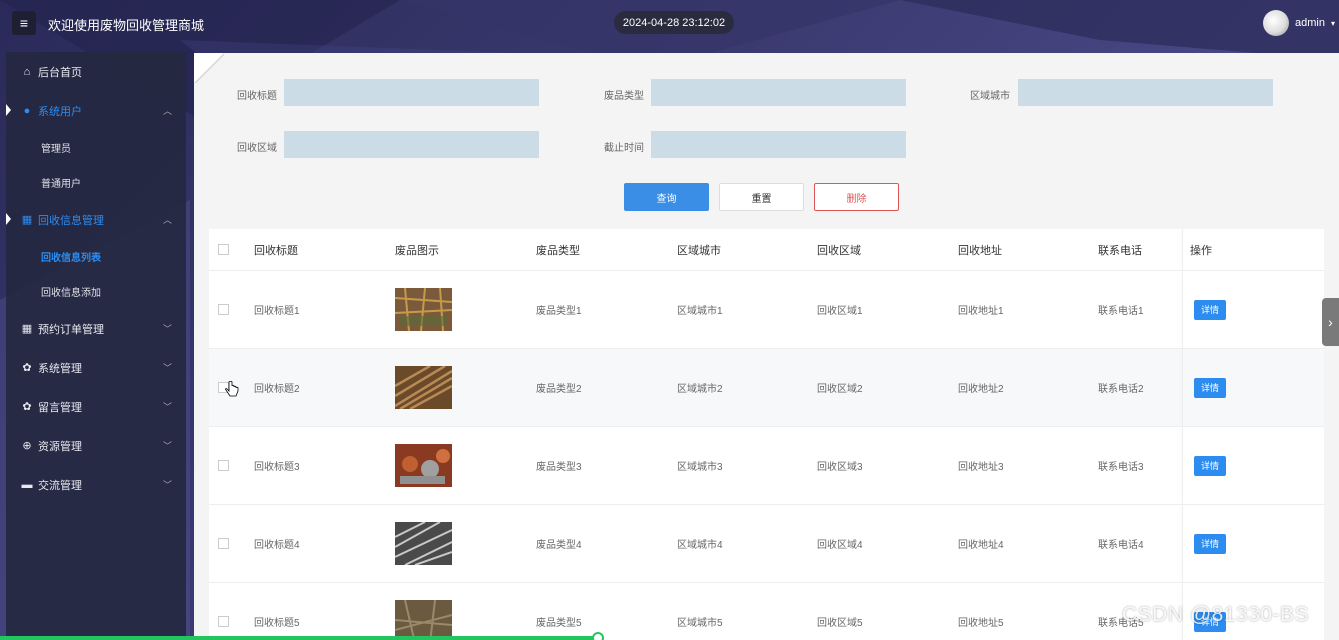  What do you see at coordinates (277, 545) in the screenshot?
I see `row-title: 回收标题4` at bounding box center [277, 545].